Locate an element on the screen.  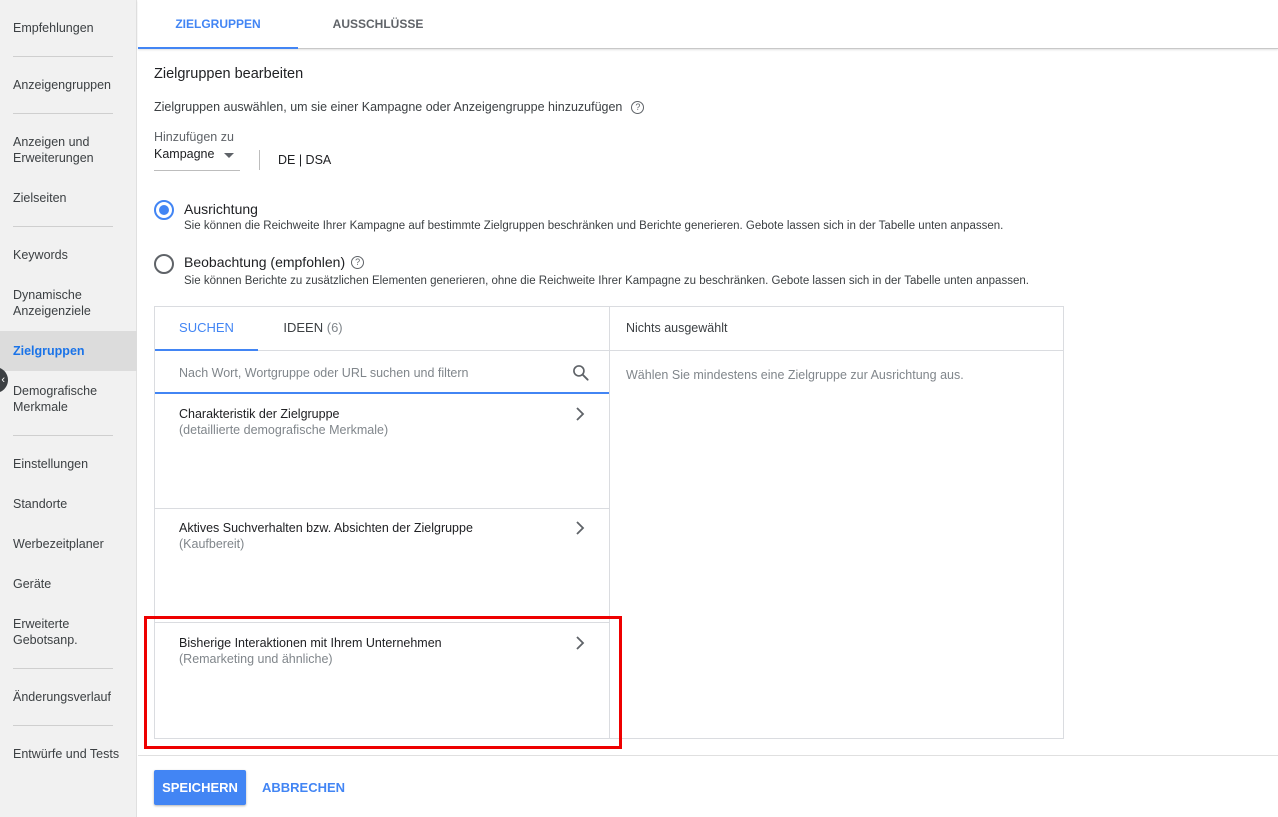
sidebar-item-aenderungsverlauf: Änderungsverlauf is located at coordinates (72, 697).